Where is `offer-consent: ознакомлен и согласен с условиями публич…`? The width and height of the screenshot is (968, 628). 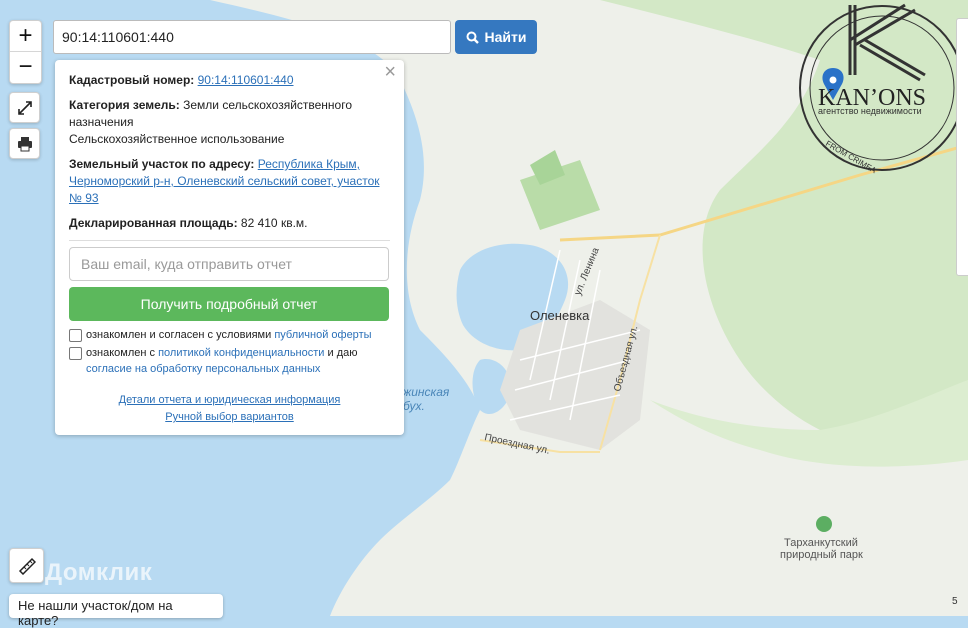
offer-consent: ознакомлен и согласен с условиями публич… is located at coordinates (229, 335).